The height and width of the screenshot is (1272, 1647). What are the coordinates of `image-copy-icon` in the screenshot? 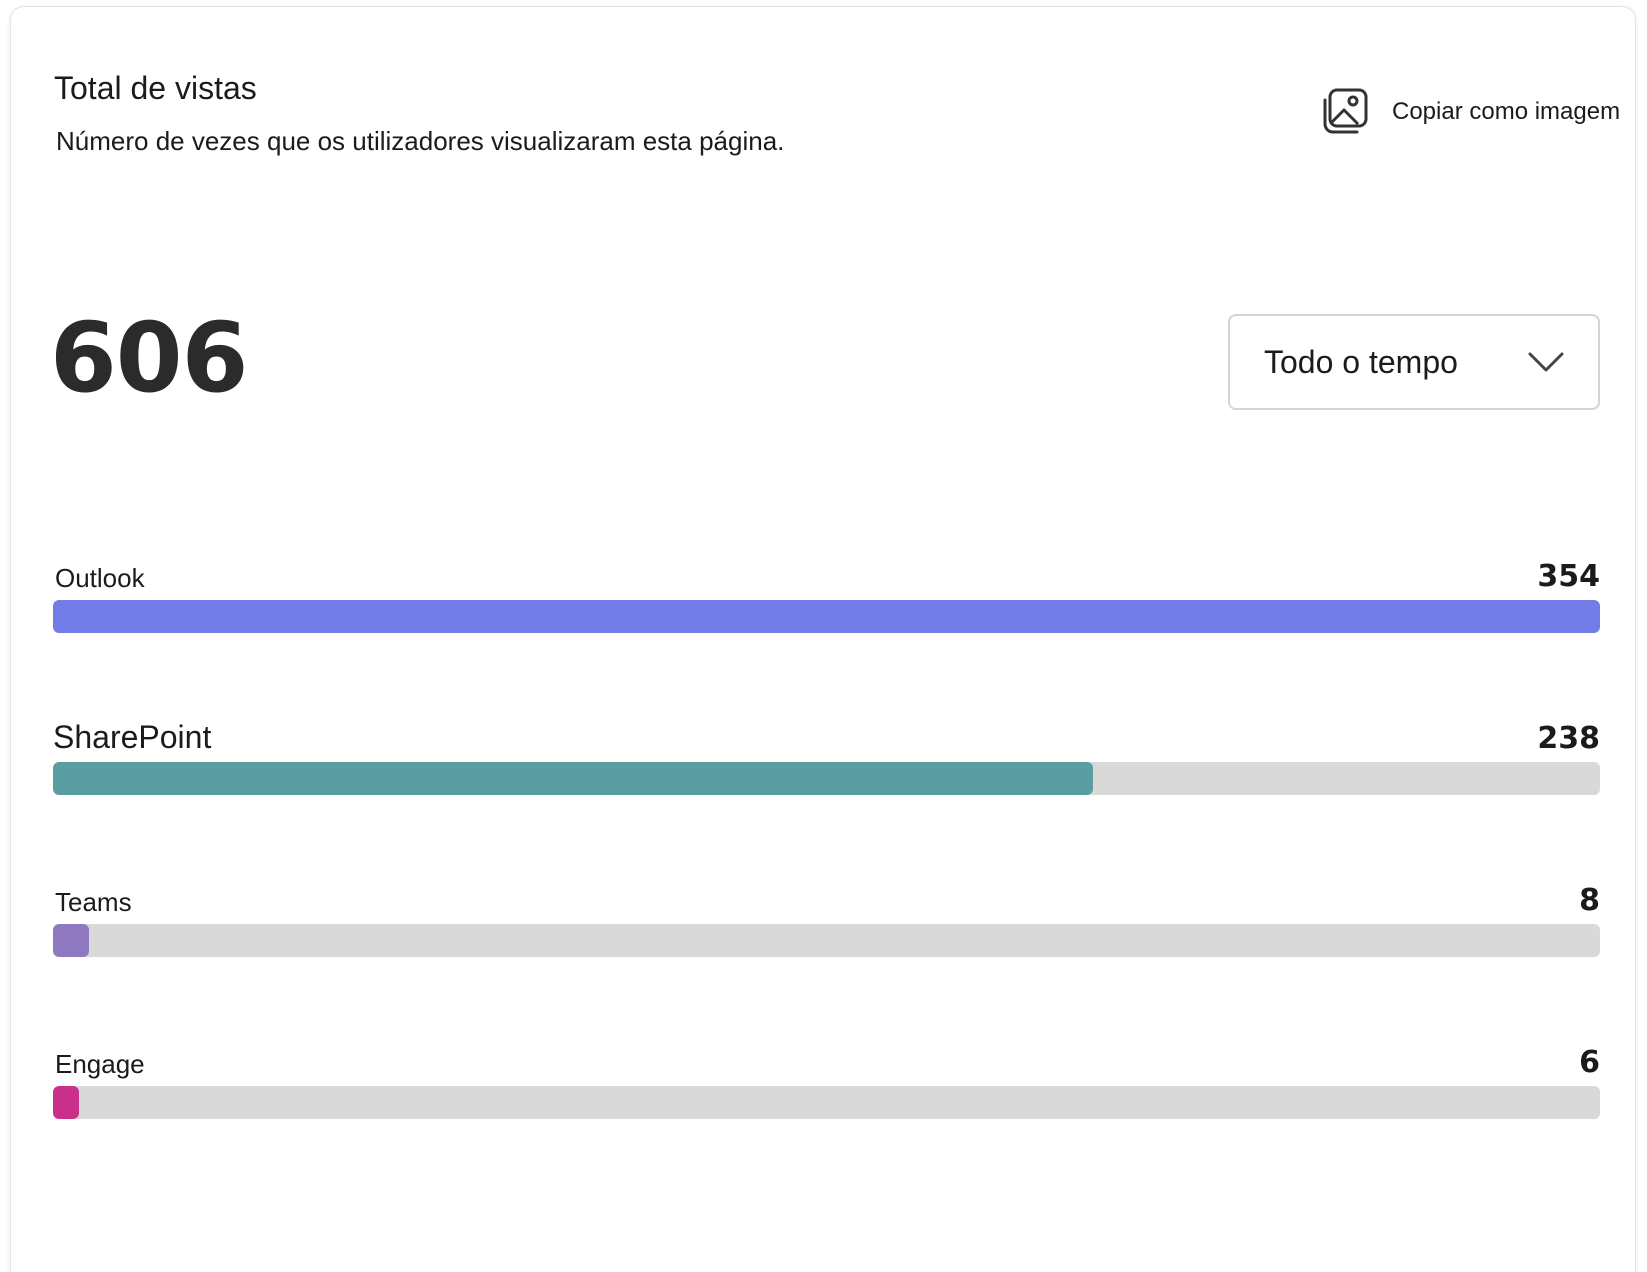 It's located at (1345, 111).